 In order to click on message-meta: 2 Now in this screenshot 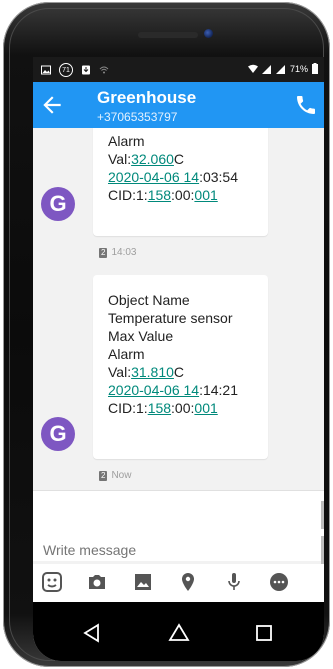, I will do `click(115, 475)`.